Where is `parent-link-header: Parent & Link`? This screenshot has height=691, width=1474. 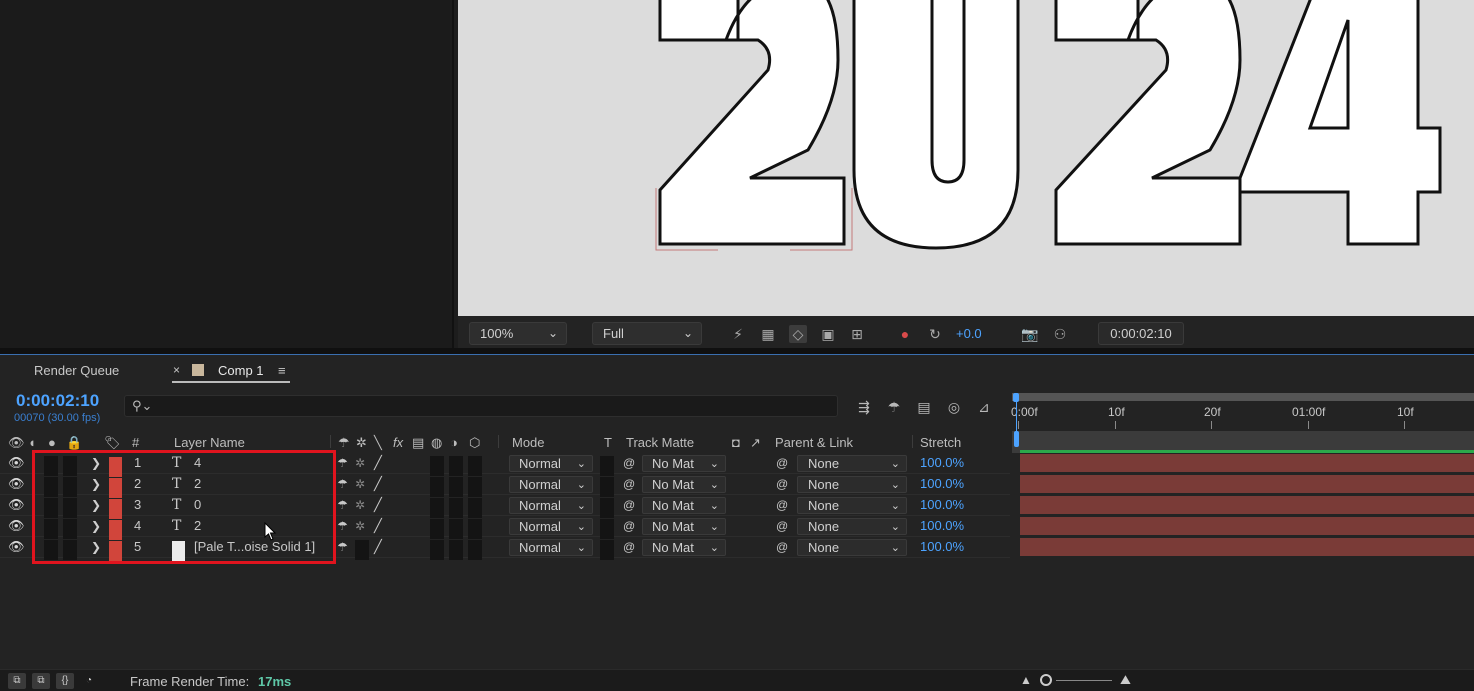 parent-link-header: Parent & Link is located at coordinates (814, 442).